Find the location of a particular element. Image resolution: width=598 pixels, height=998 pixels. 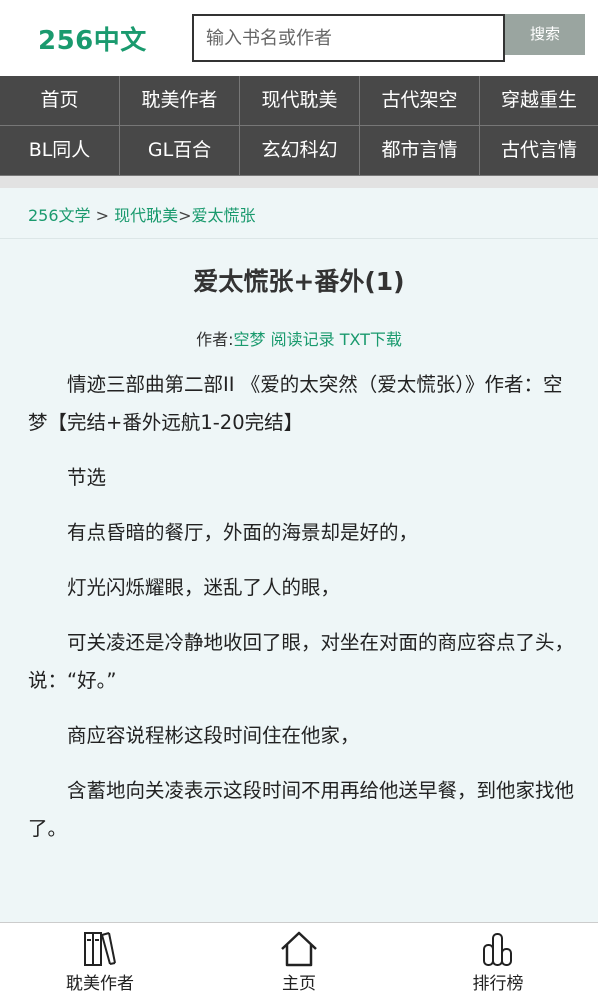

reading-record-link: 阅读记录 is located at coordinates (303, 339).